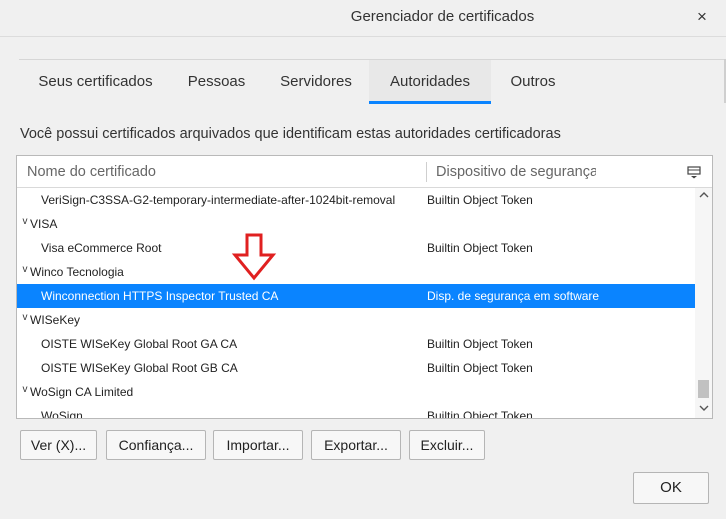  Describe the element at coordinates (356, 392) in the screenshot. I see `tree-group-row: v WoSign CA Limited` at that location.